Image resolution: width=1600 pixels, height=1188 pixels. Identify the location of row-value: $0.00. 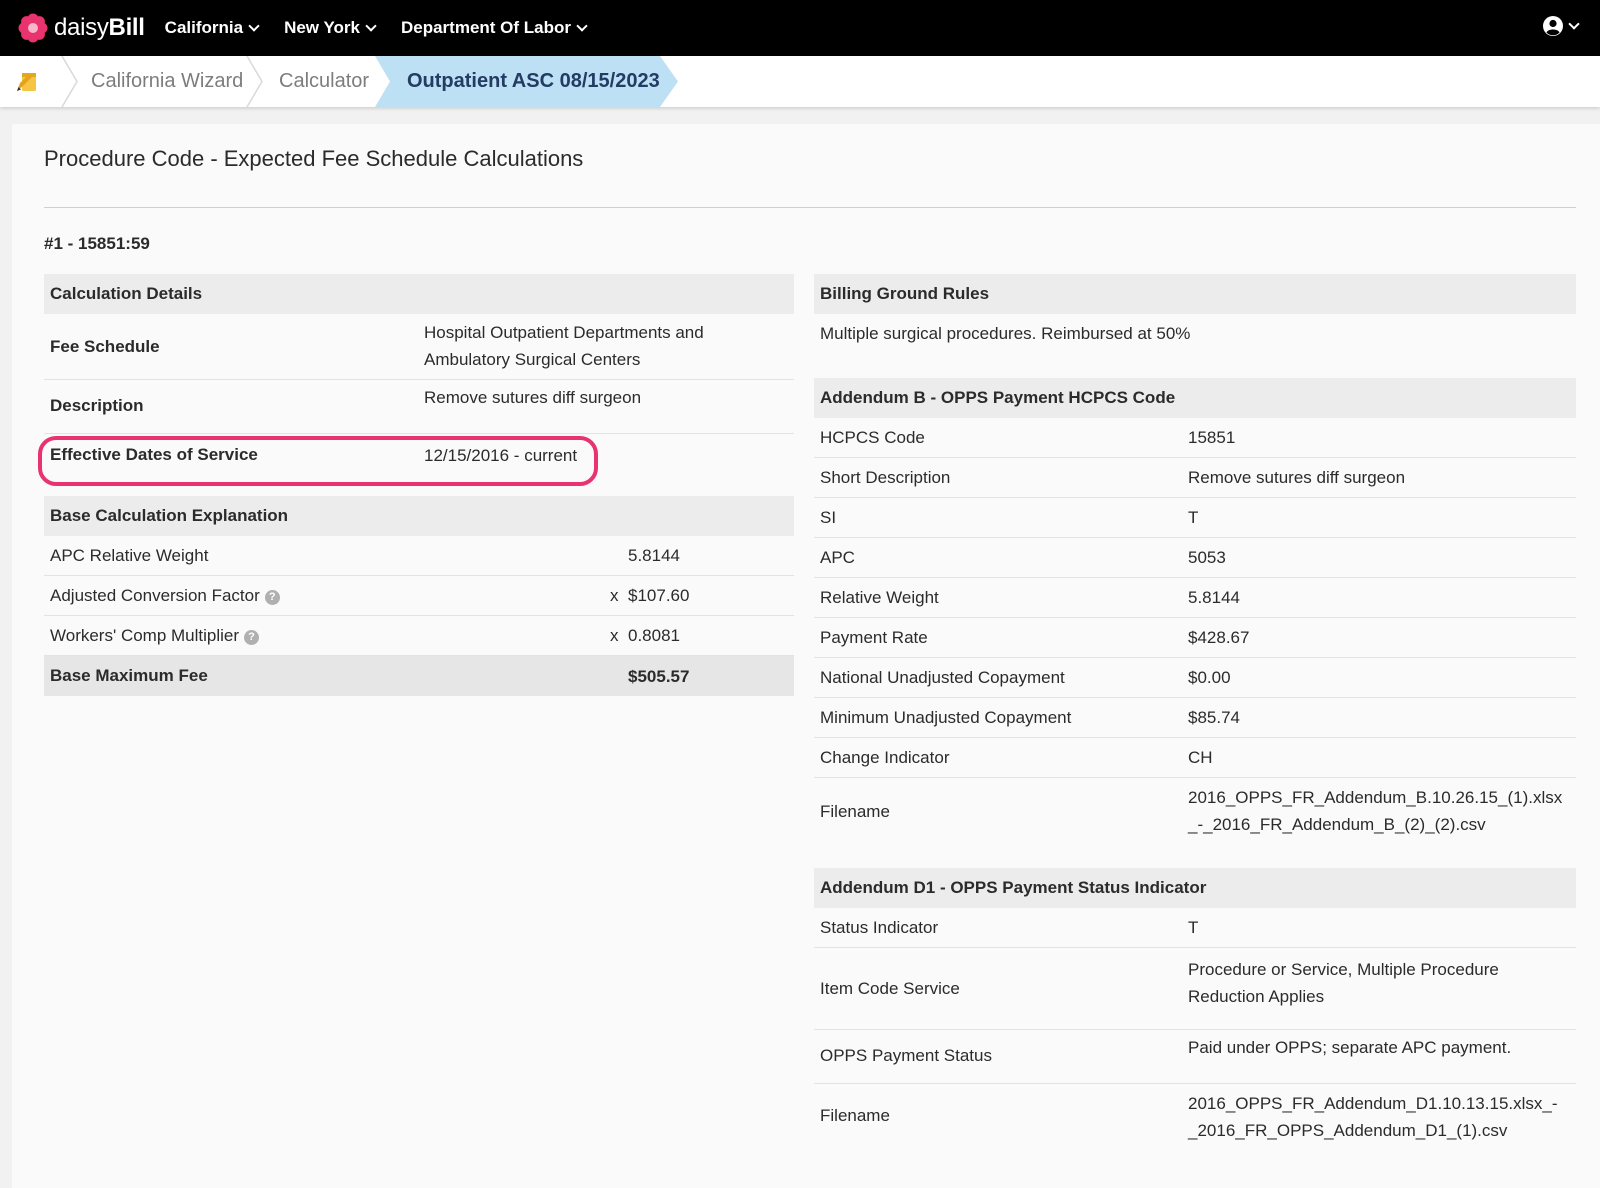
(1209, 677).